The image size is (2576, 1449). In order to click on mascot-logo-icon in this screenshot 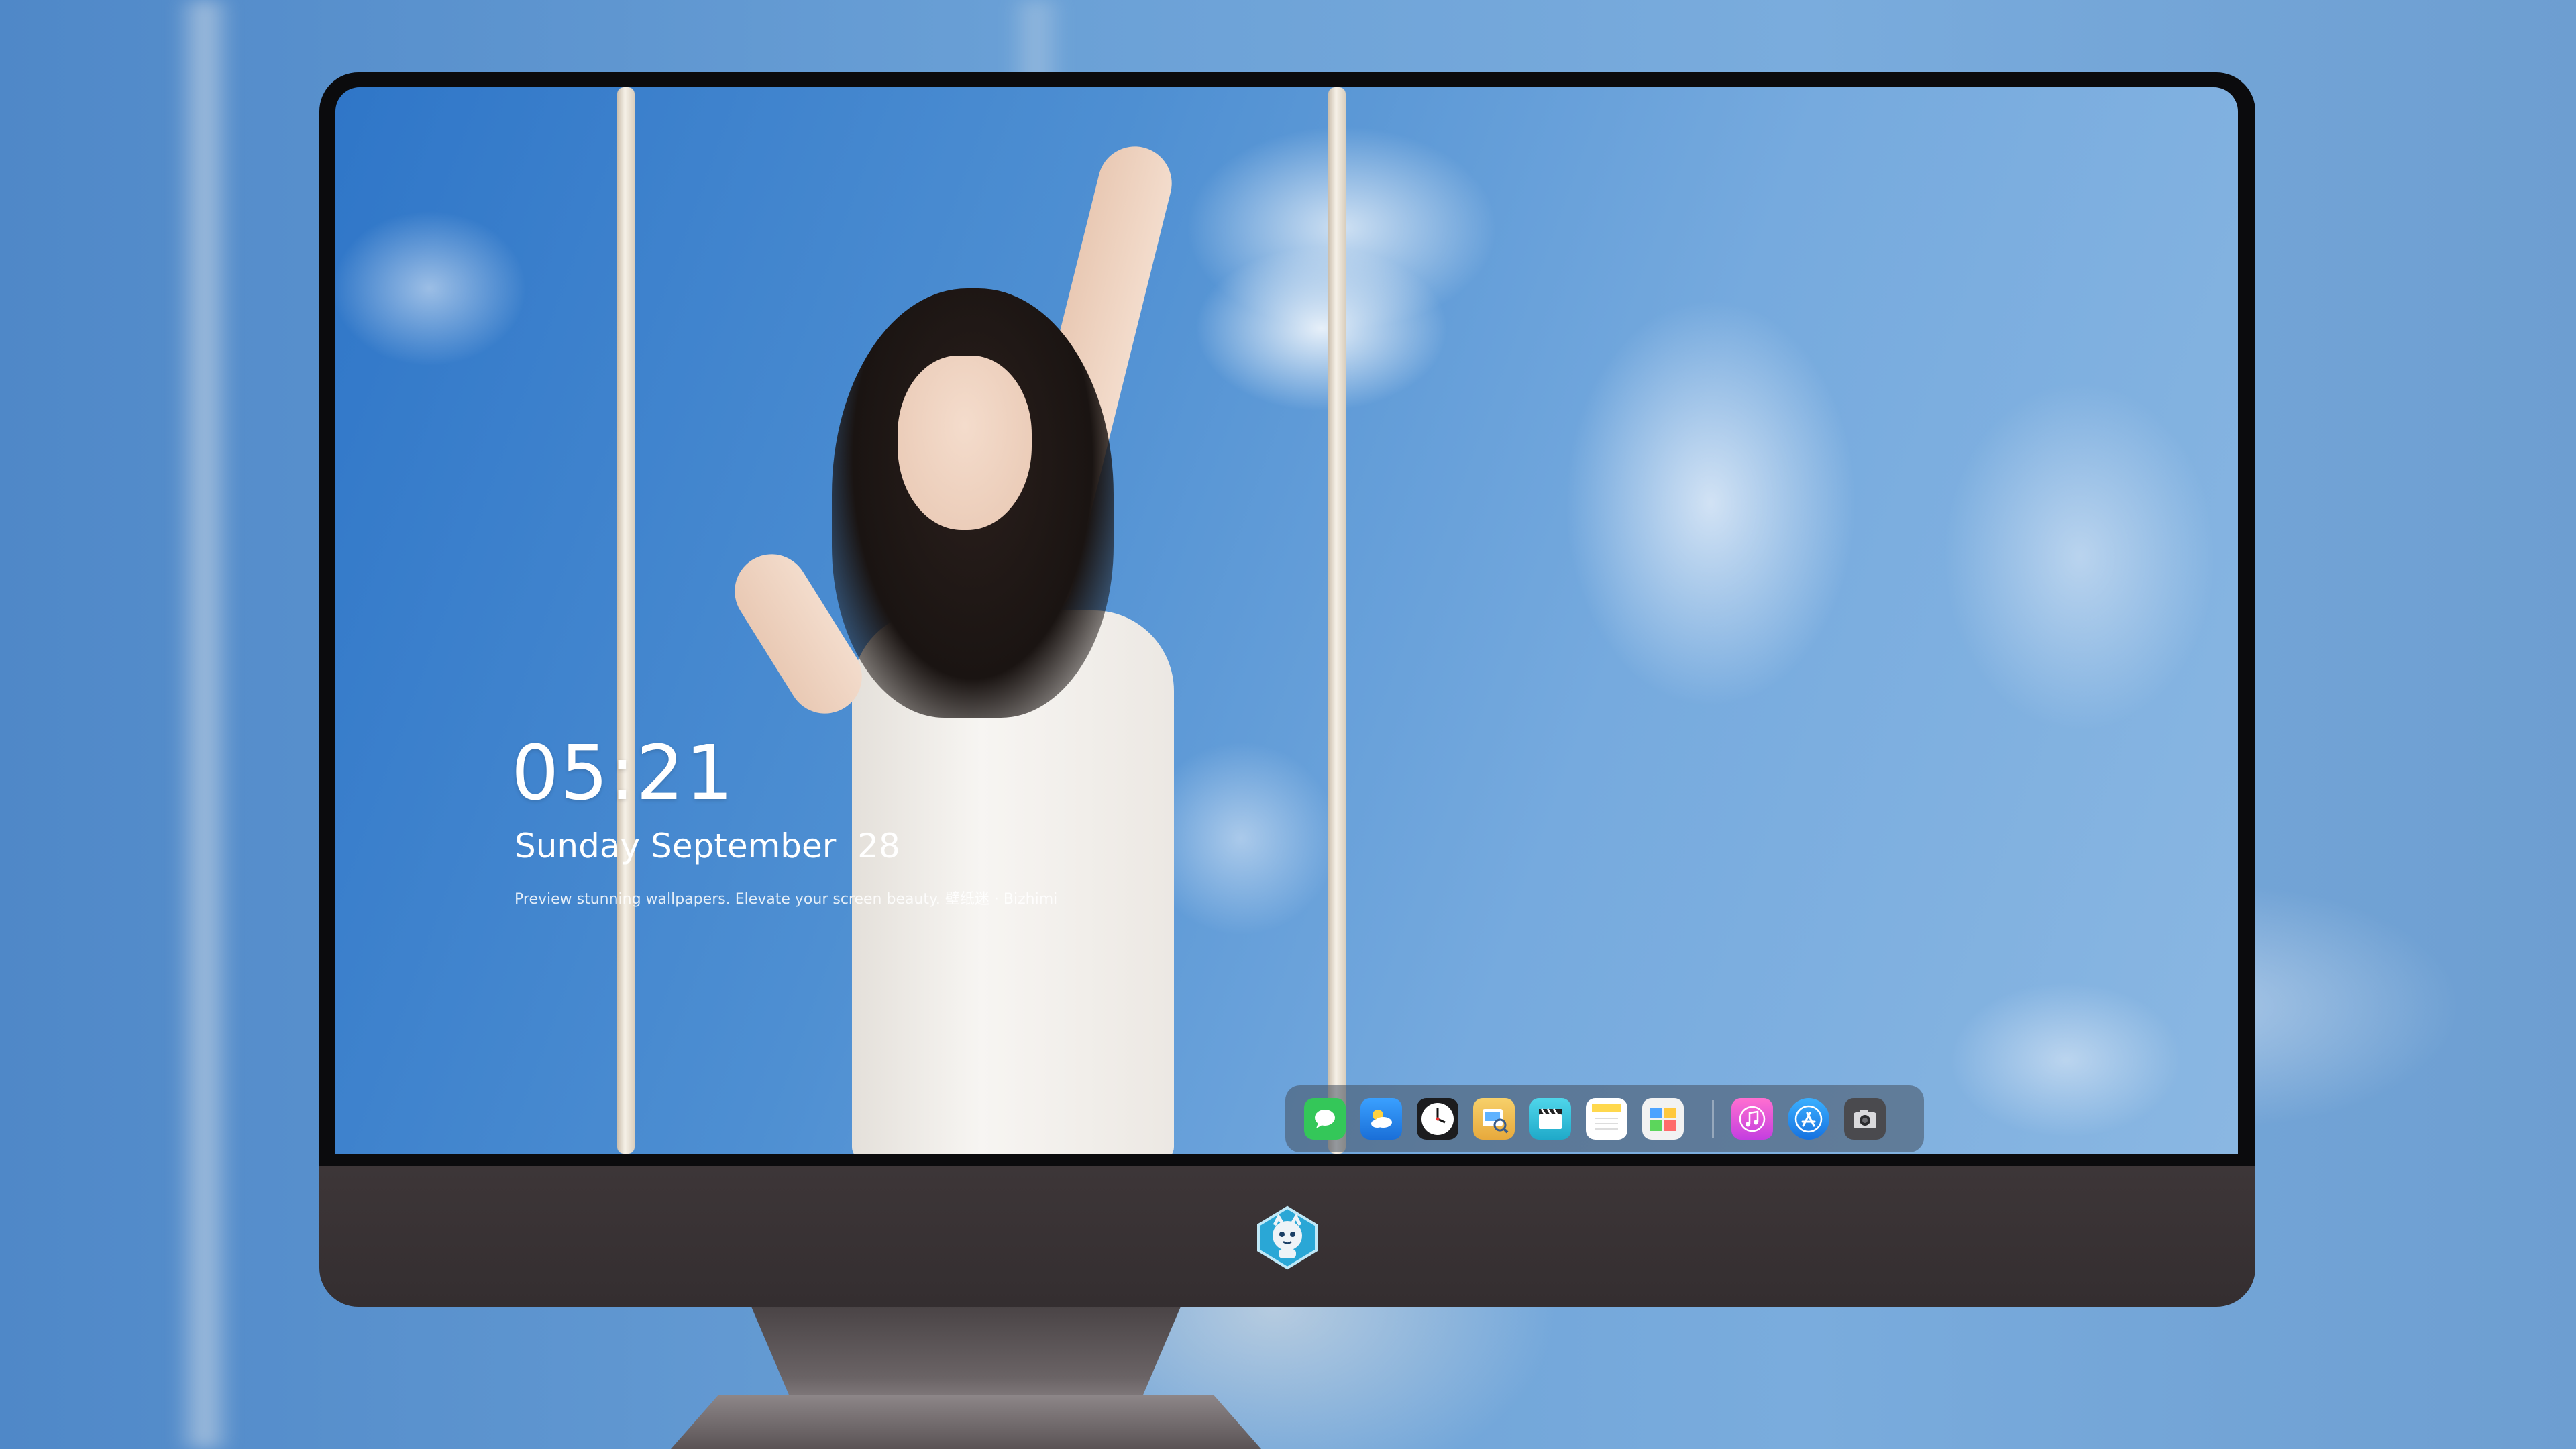, I will do `click(1287, 1238)`.